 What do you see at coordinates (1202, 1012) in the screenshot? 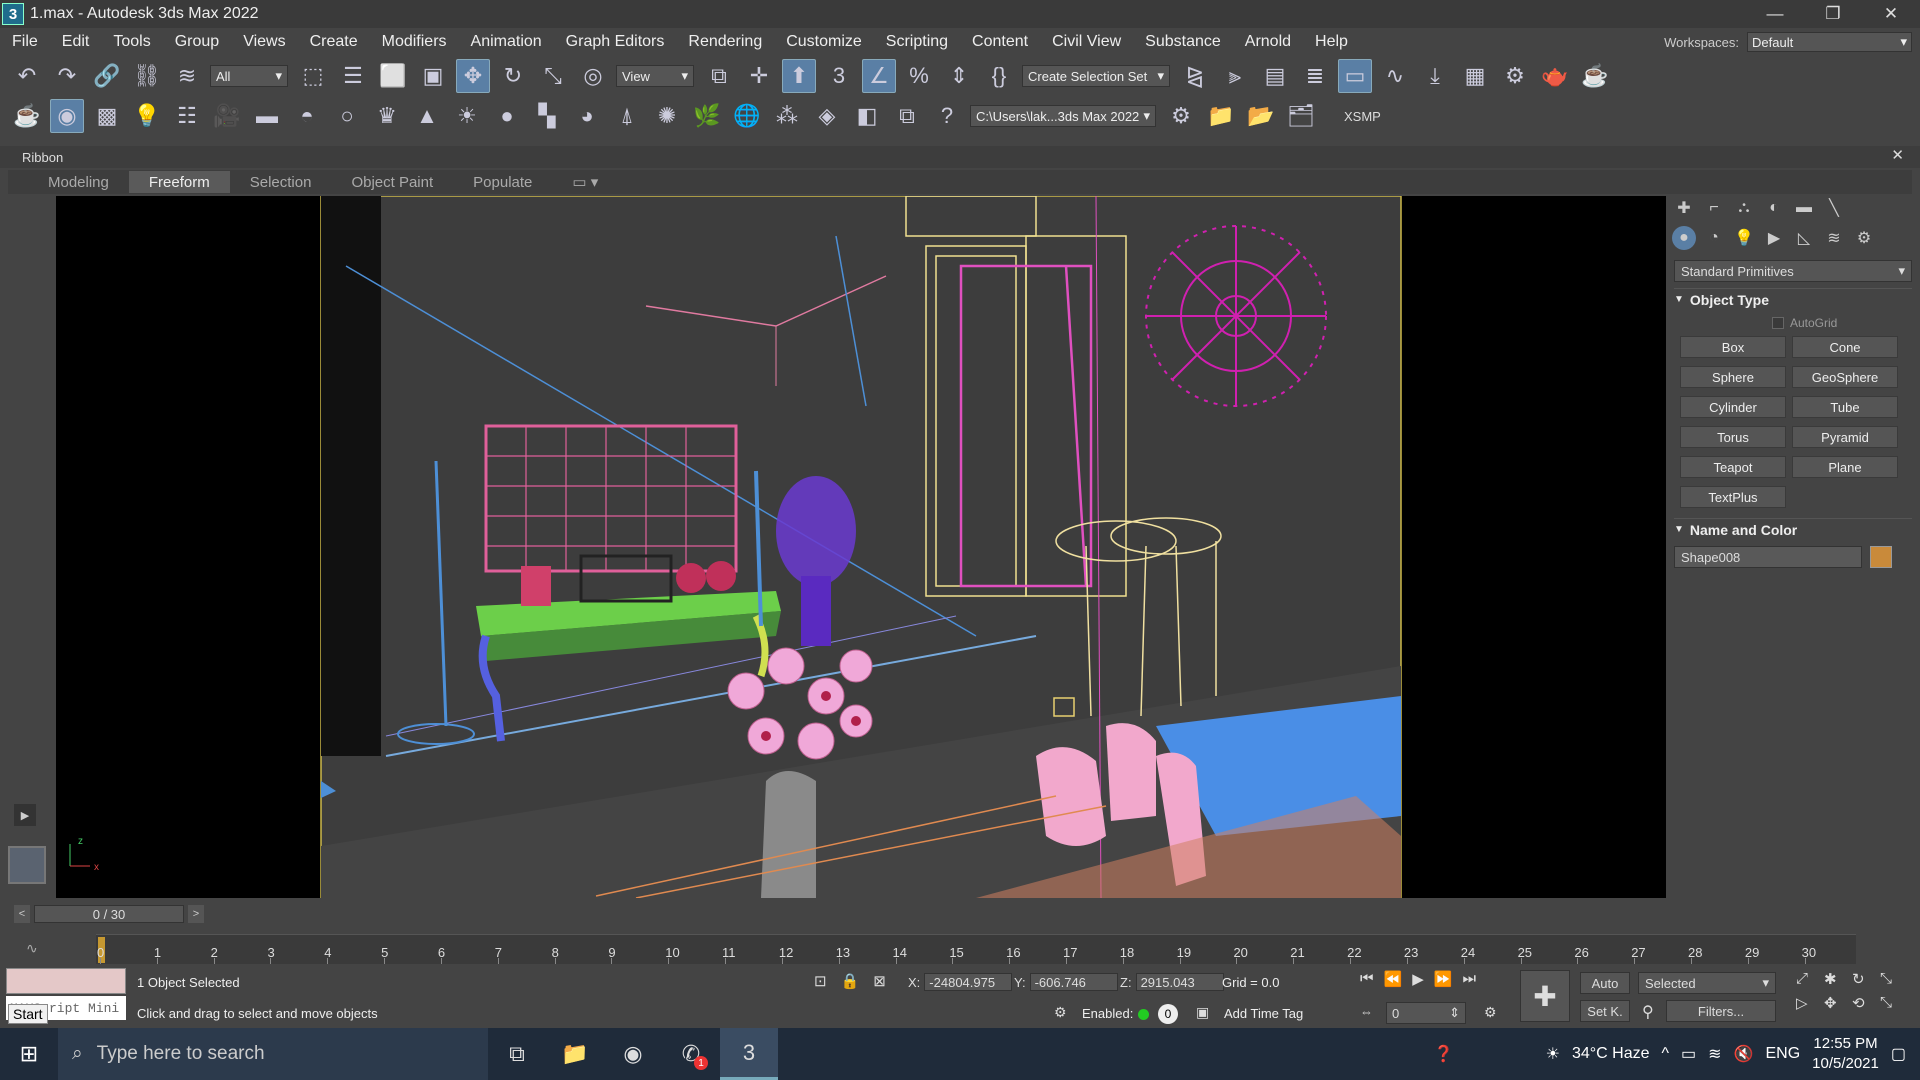
I see `time-tag-icon: ▣` at bounding box center [1202, 1012].